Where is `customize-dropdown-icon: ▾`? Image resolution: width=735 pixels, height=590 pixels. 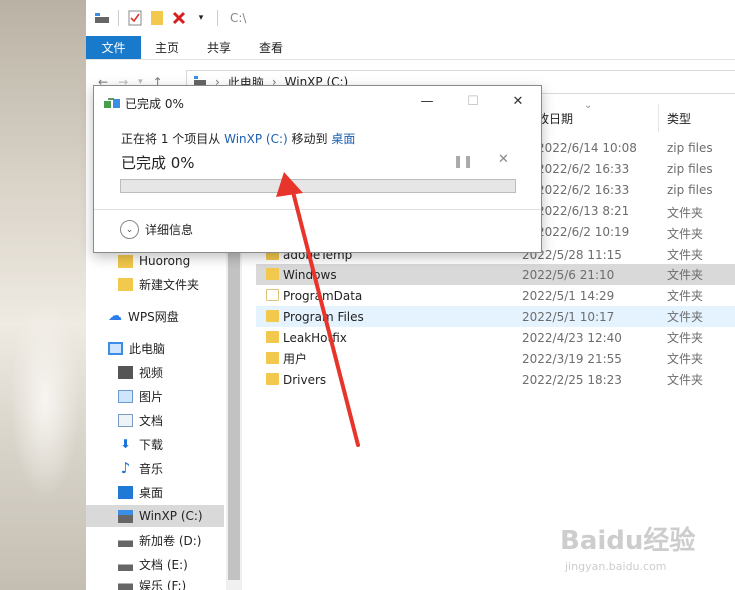
customize-dropdown-icon: ▾ is located at coordinates (201, 18).